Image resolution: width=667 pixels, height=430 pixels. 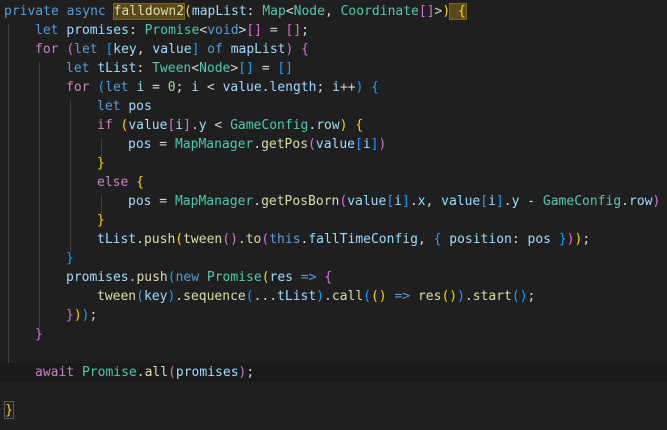 I want to click on code-line-15: promises.push(new Promise(res => {, so click(x=333, y=277).